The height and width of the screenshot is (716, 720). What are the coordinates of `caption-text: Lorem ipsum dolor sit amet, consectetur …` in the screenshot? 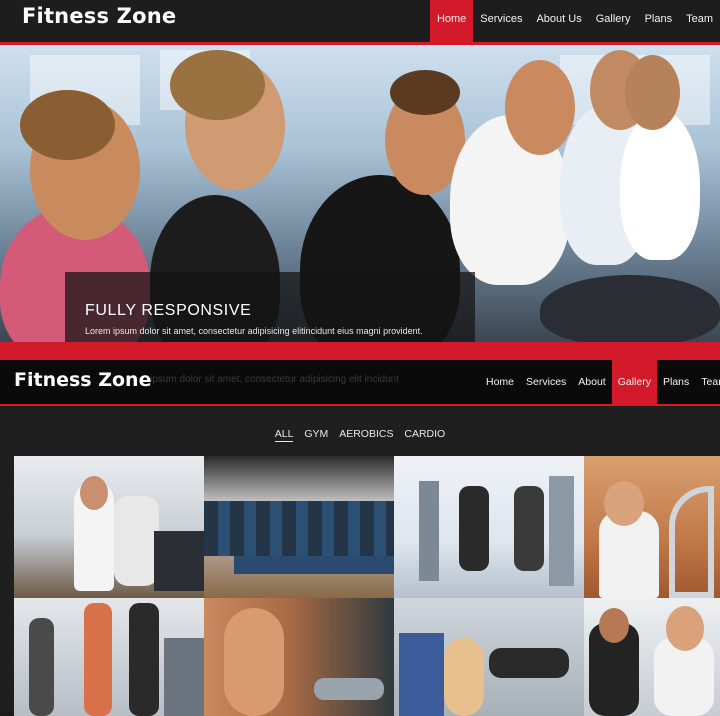 It's located at (254, 331).